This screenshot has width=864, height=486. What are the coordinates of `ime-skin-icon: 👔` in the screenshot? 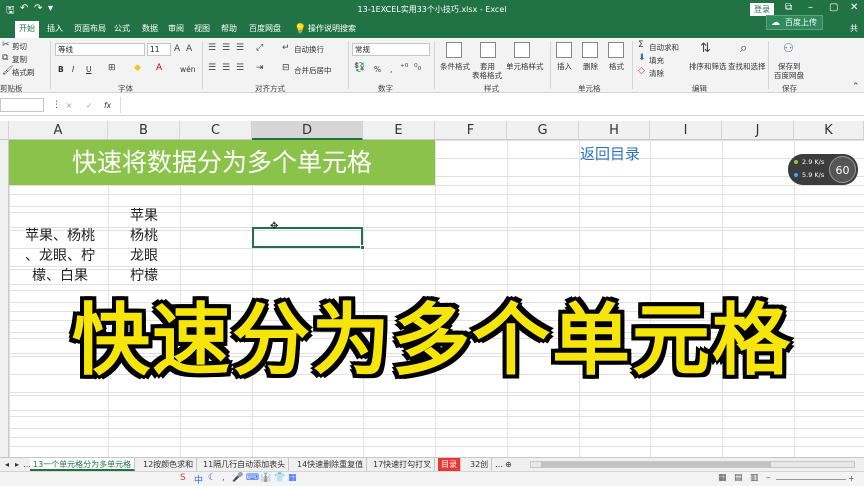 It's located at (265, 478).